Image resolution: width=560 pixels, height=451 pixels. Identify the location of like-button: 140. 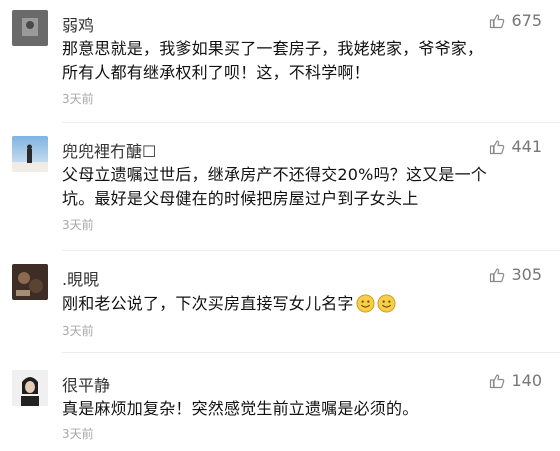
(515, 380).